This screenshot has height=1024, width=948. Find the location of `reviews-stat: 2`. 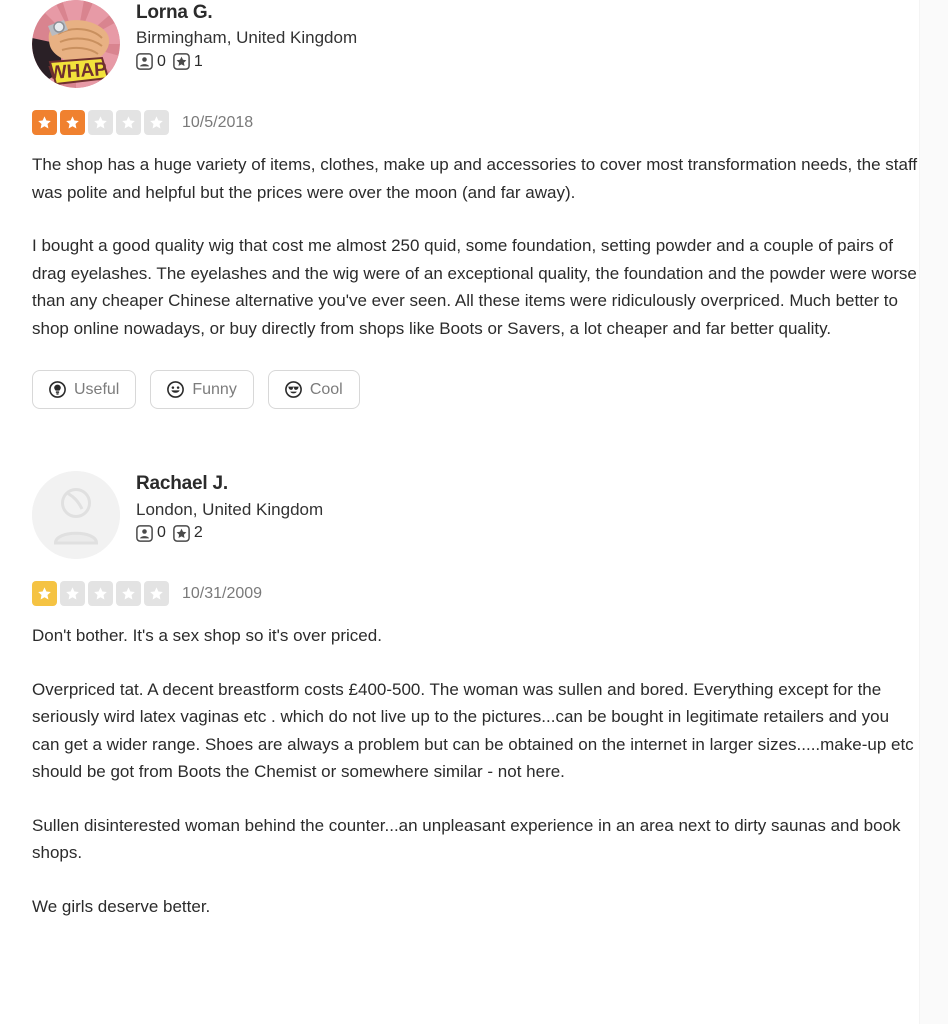

reviews-stat: 2 is located at coordinates (188, 533).